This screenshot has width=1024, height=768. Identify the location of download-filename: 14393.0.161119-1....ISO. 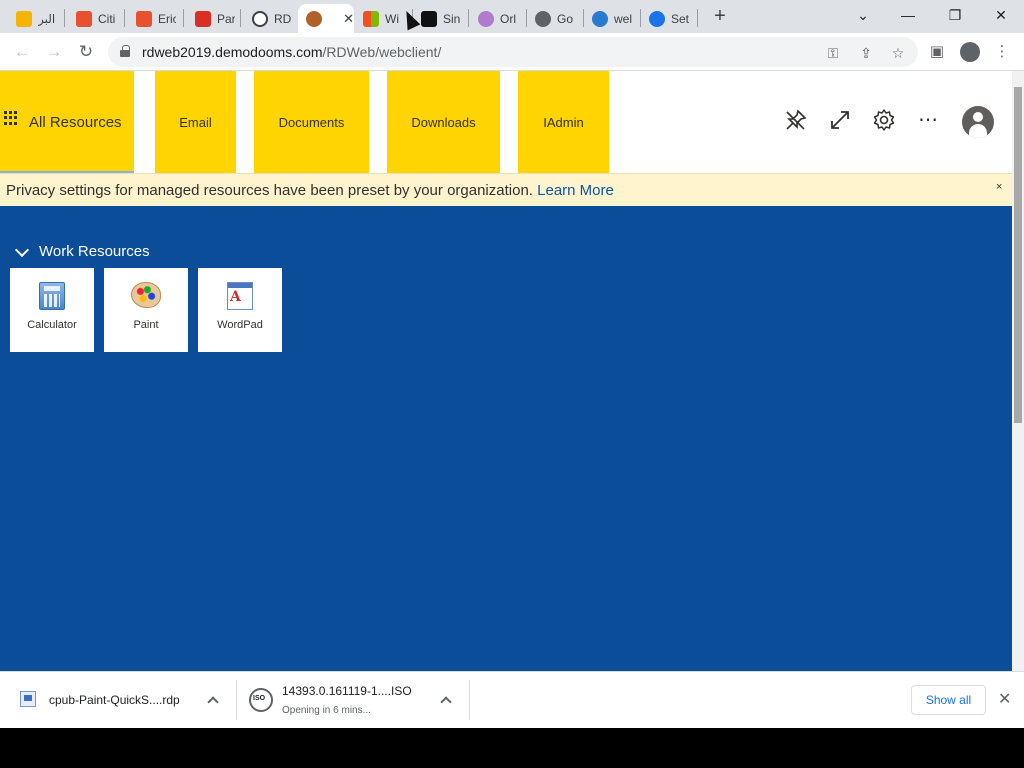
(347, 691).